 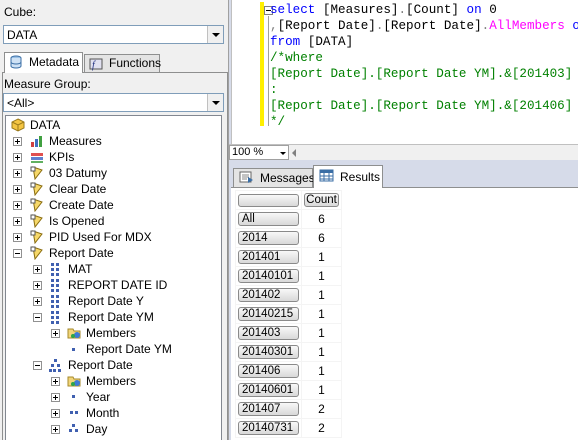 What do you see at coordinates (43, 62) in the screenshot?
I see `tab-metadata: Metadata` at bounding box center [43, 62].